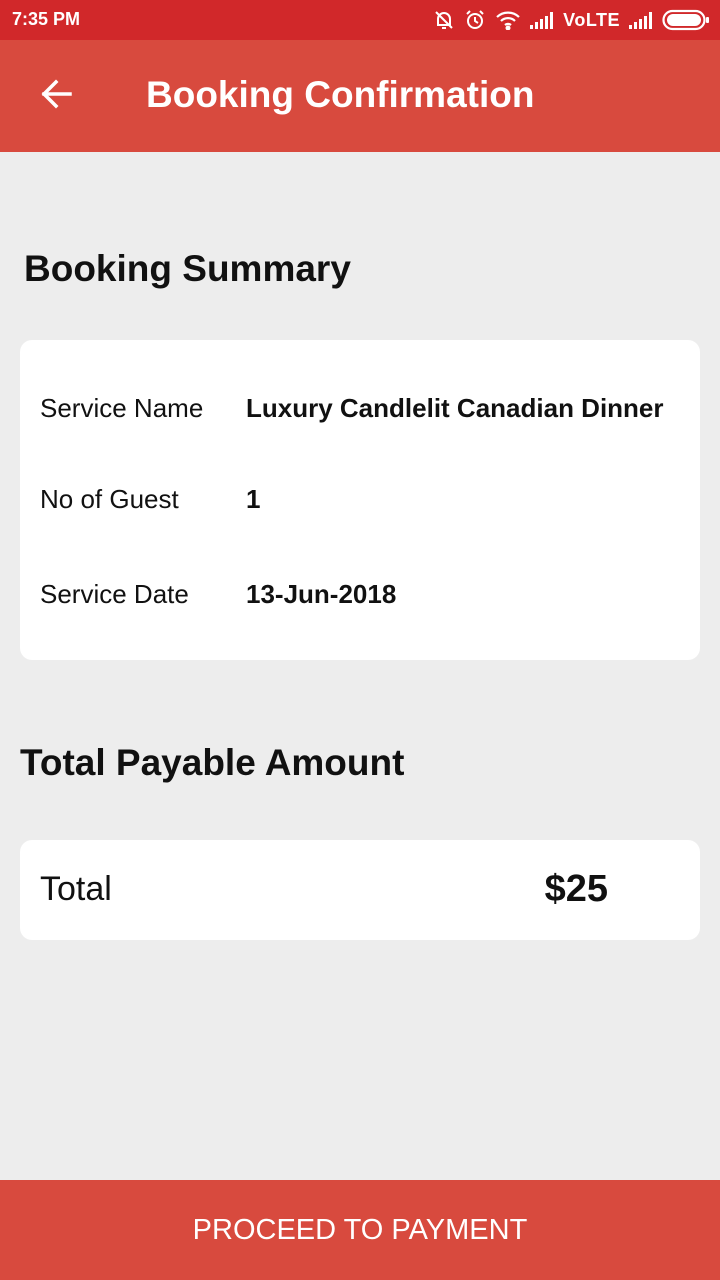 The width and height of the screenshot is (720, 1280). Describe the element at coordinates (686, 20) in the screenshot. I see `battery-icon` at that location.